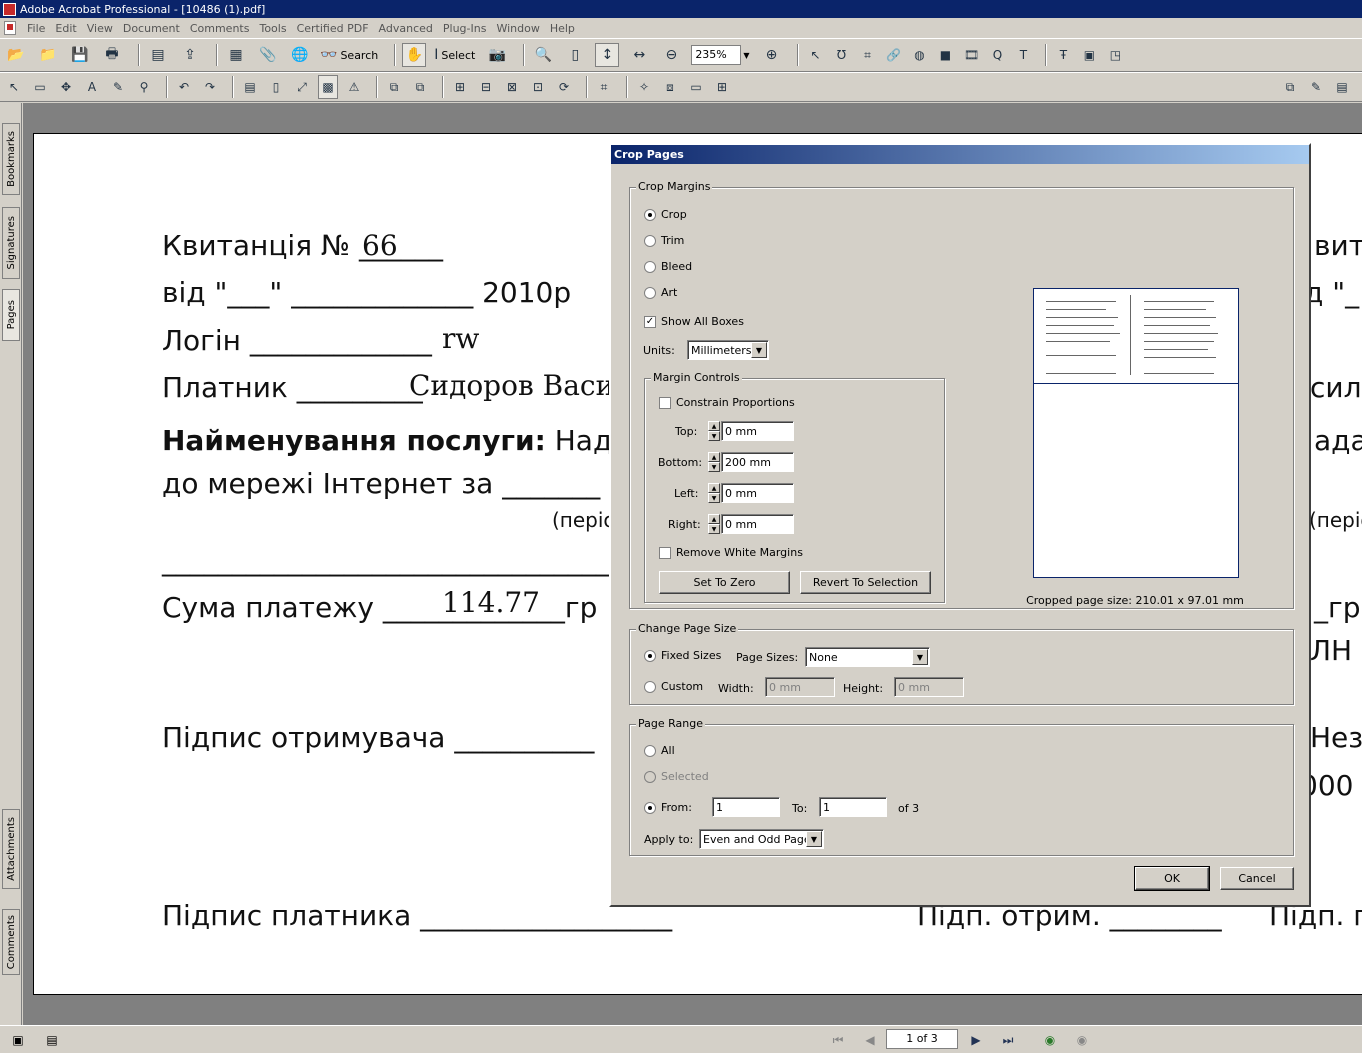 The width and height of the screenshot is (1362, 1053). Describe the element at coordinates (757, 524) in the screenshot. I see `right-margin-input: 0 mm` at that location.